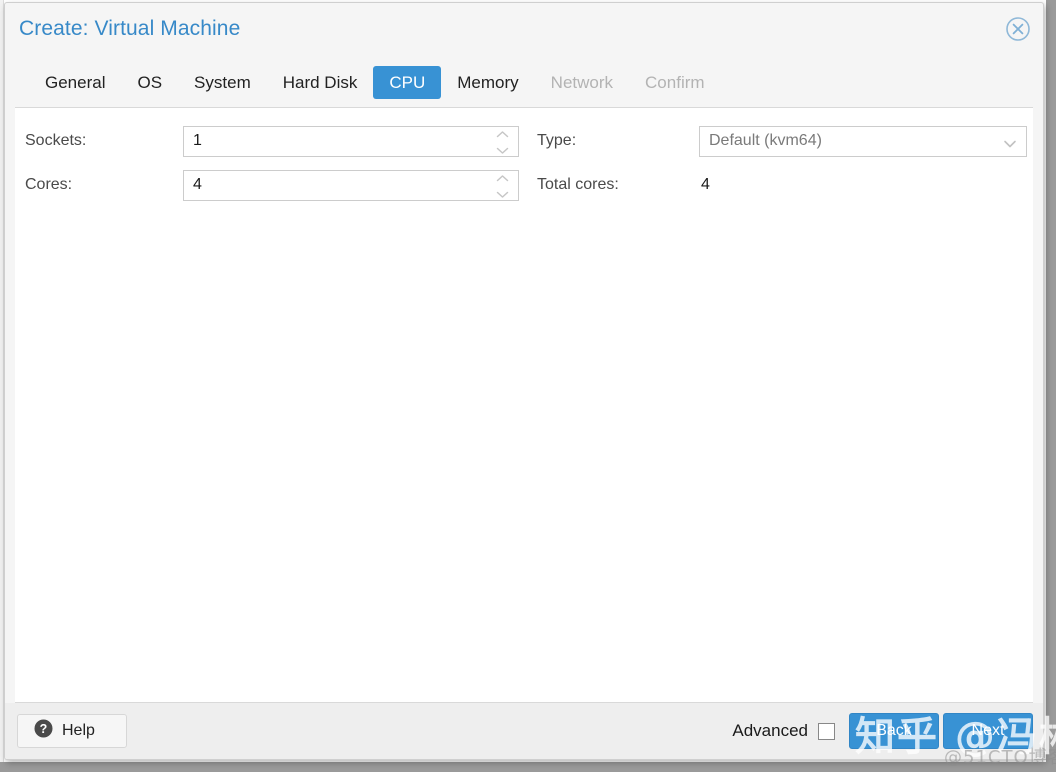 The height and width of the screenshot is (772, 1056). I want to click on sockets-input, so click(351, 141).